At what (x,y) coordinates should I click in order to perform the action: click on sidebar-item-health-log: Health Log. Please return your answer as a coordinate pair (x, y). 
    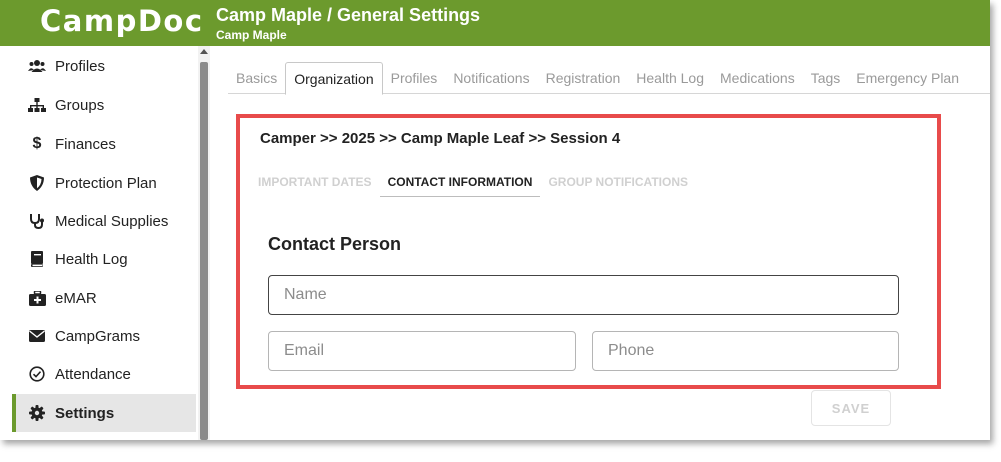
    Looking at the image, I should click on (104, 259).